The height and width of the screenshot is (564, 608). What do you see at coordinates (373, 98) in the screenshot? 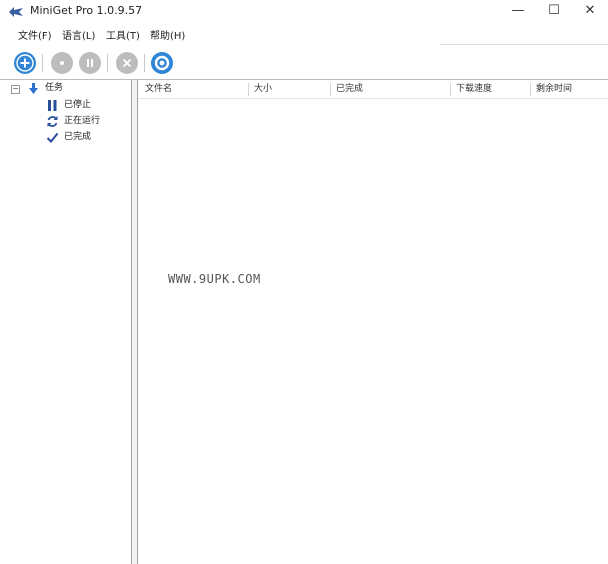
I see `header-border` at bounding box center [373, 98].